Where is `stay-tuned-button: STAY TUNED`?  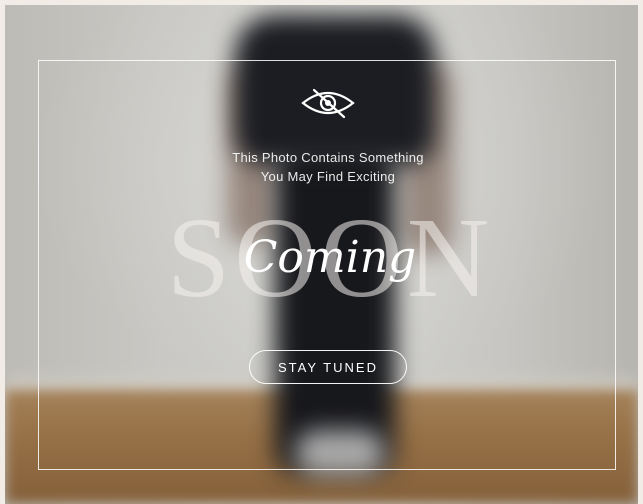
stay-tuned-button: STAY TUNED is located at coordinates (328, 367).